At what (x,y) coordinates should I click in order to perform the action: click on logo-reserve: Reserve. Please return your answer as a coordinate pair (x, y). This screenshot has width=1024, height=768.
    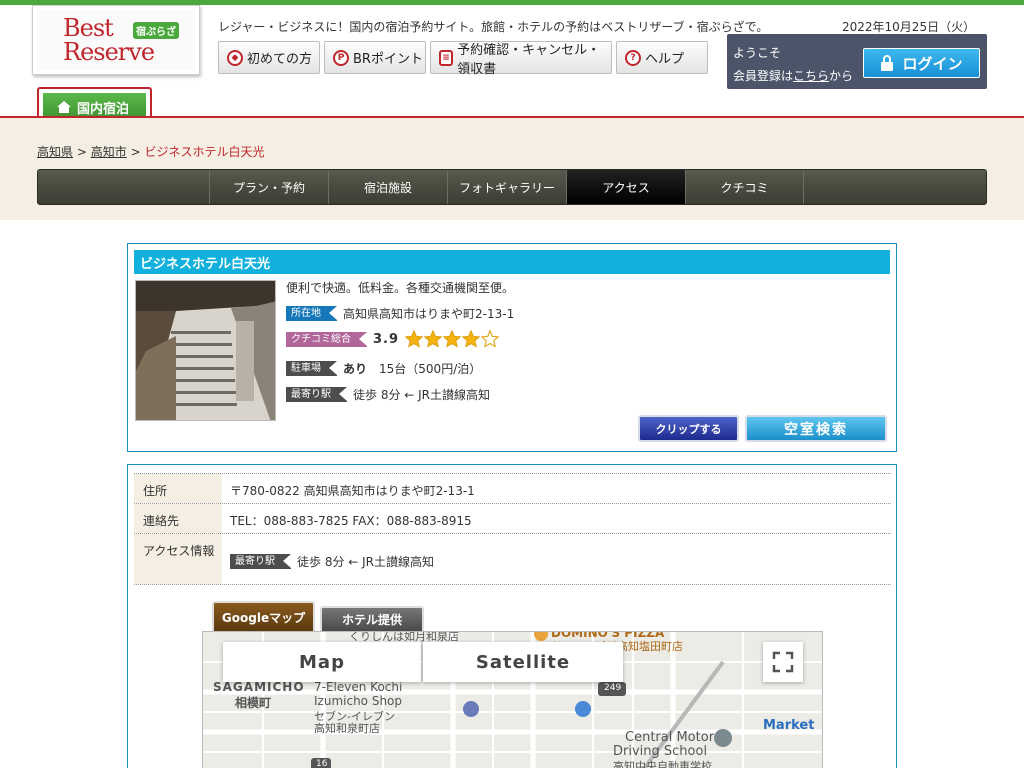
    Looking at the image, I should click on (109, 52).